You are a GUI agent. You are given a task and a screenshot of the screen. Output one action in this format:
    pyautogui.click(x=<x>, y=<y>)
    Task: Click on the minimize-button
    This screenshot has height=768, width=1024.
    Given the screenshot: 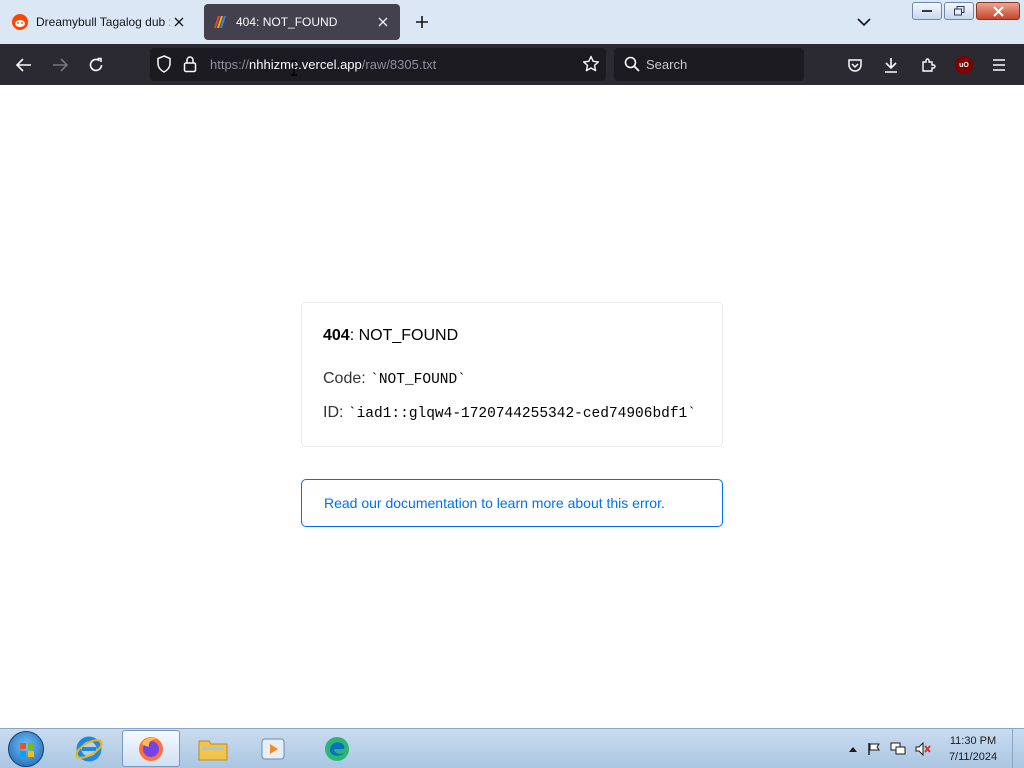 What is the action you would take?
    pyautogui.click(x=927, y=11)
    